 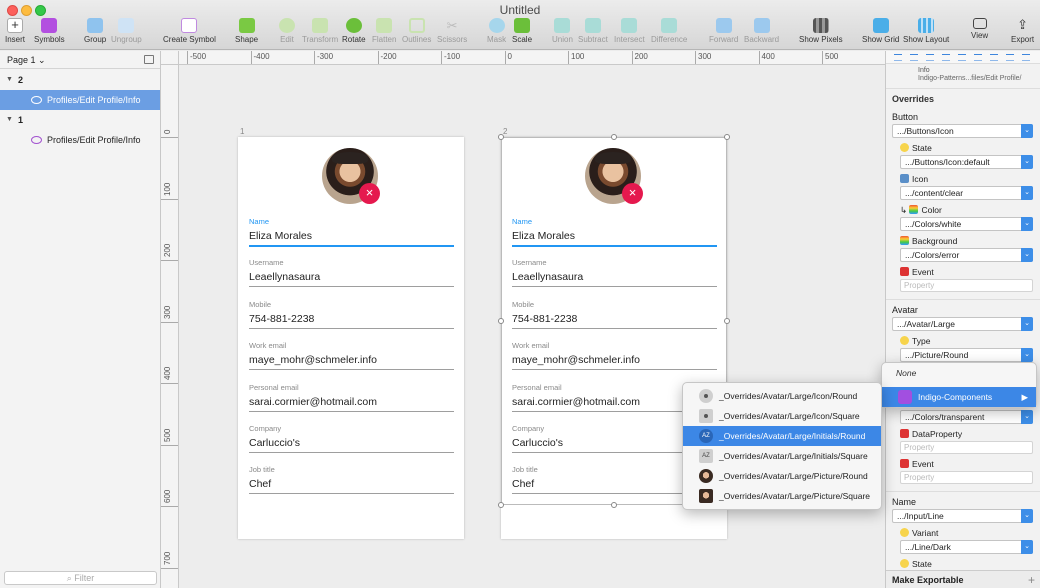 I want to click on align-left-icon, so click(x=898, y=57).